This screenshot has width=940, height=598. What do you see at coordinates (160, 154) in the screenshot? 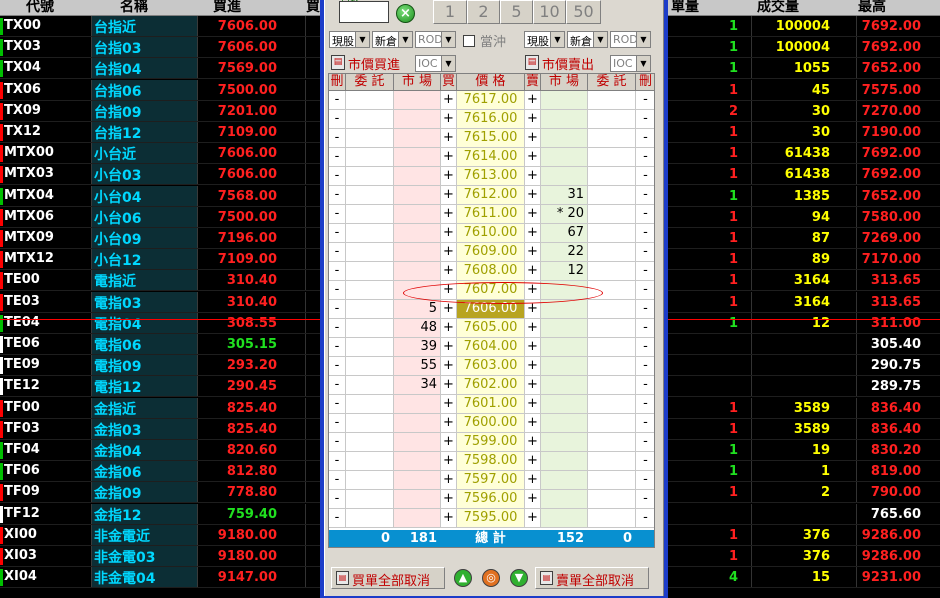
I see `quote-row: MTX00 小台近 7606.00` at bounding box center [160, 154].